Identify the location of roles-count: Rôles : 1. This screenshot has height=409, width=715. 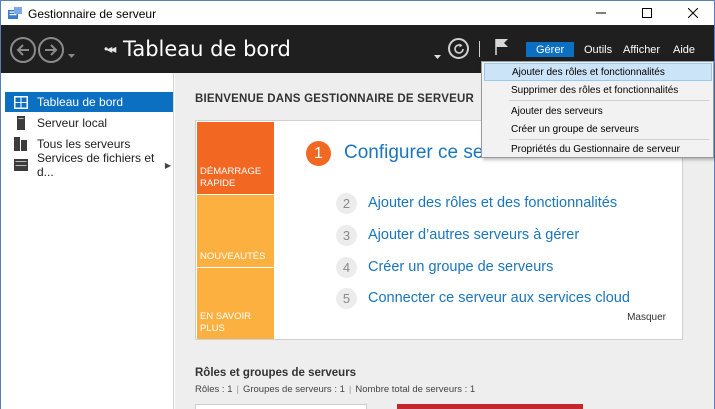
(214, 389).